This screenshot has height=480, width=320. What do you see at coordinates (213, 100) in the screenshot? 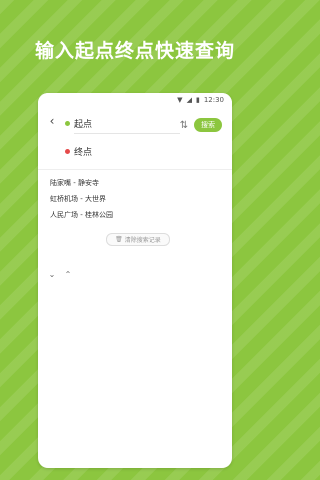
I see `status-time: 12:30` at bounding box center [213, 100].